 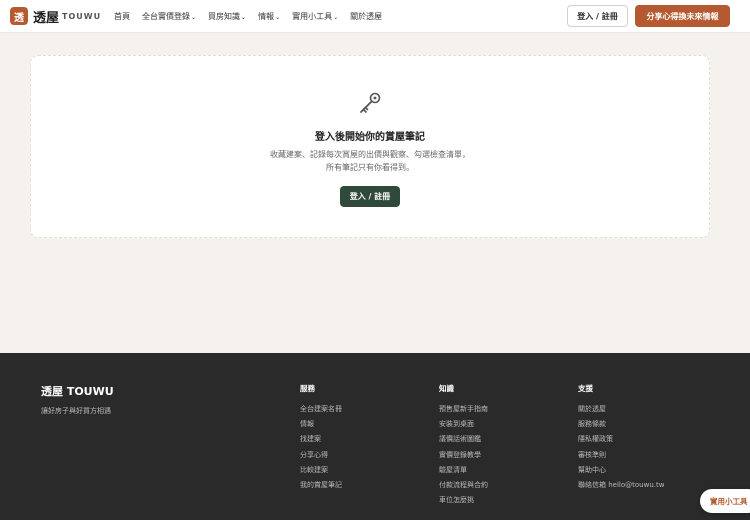 What do you see at coordinates (370, 102) in the screenshot?
I see `key-icon` at bounding box center [370, 102].